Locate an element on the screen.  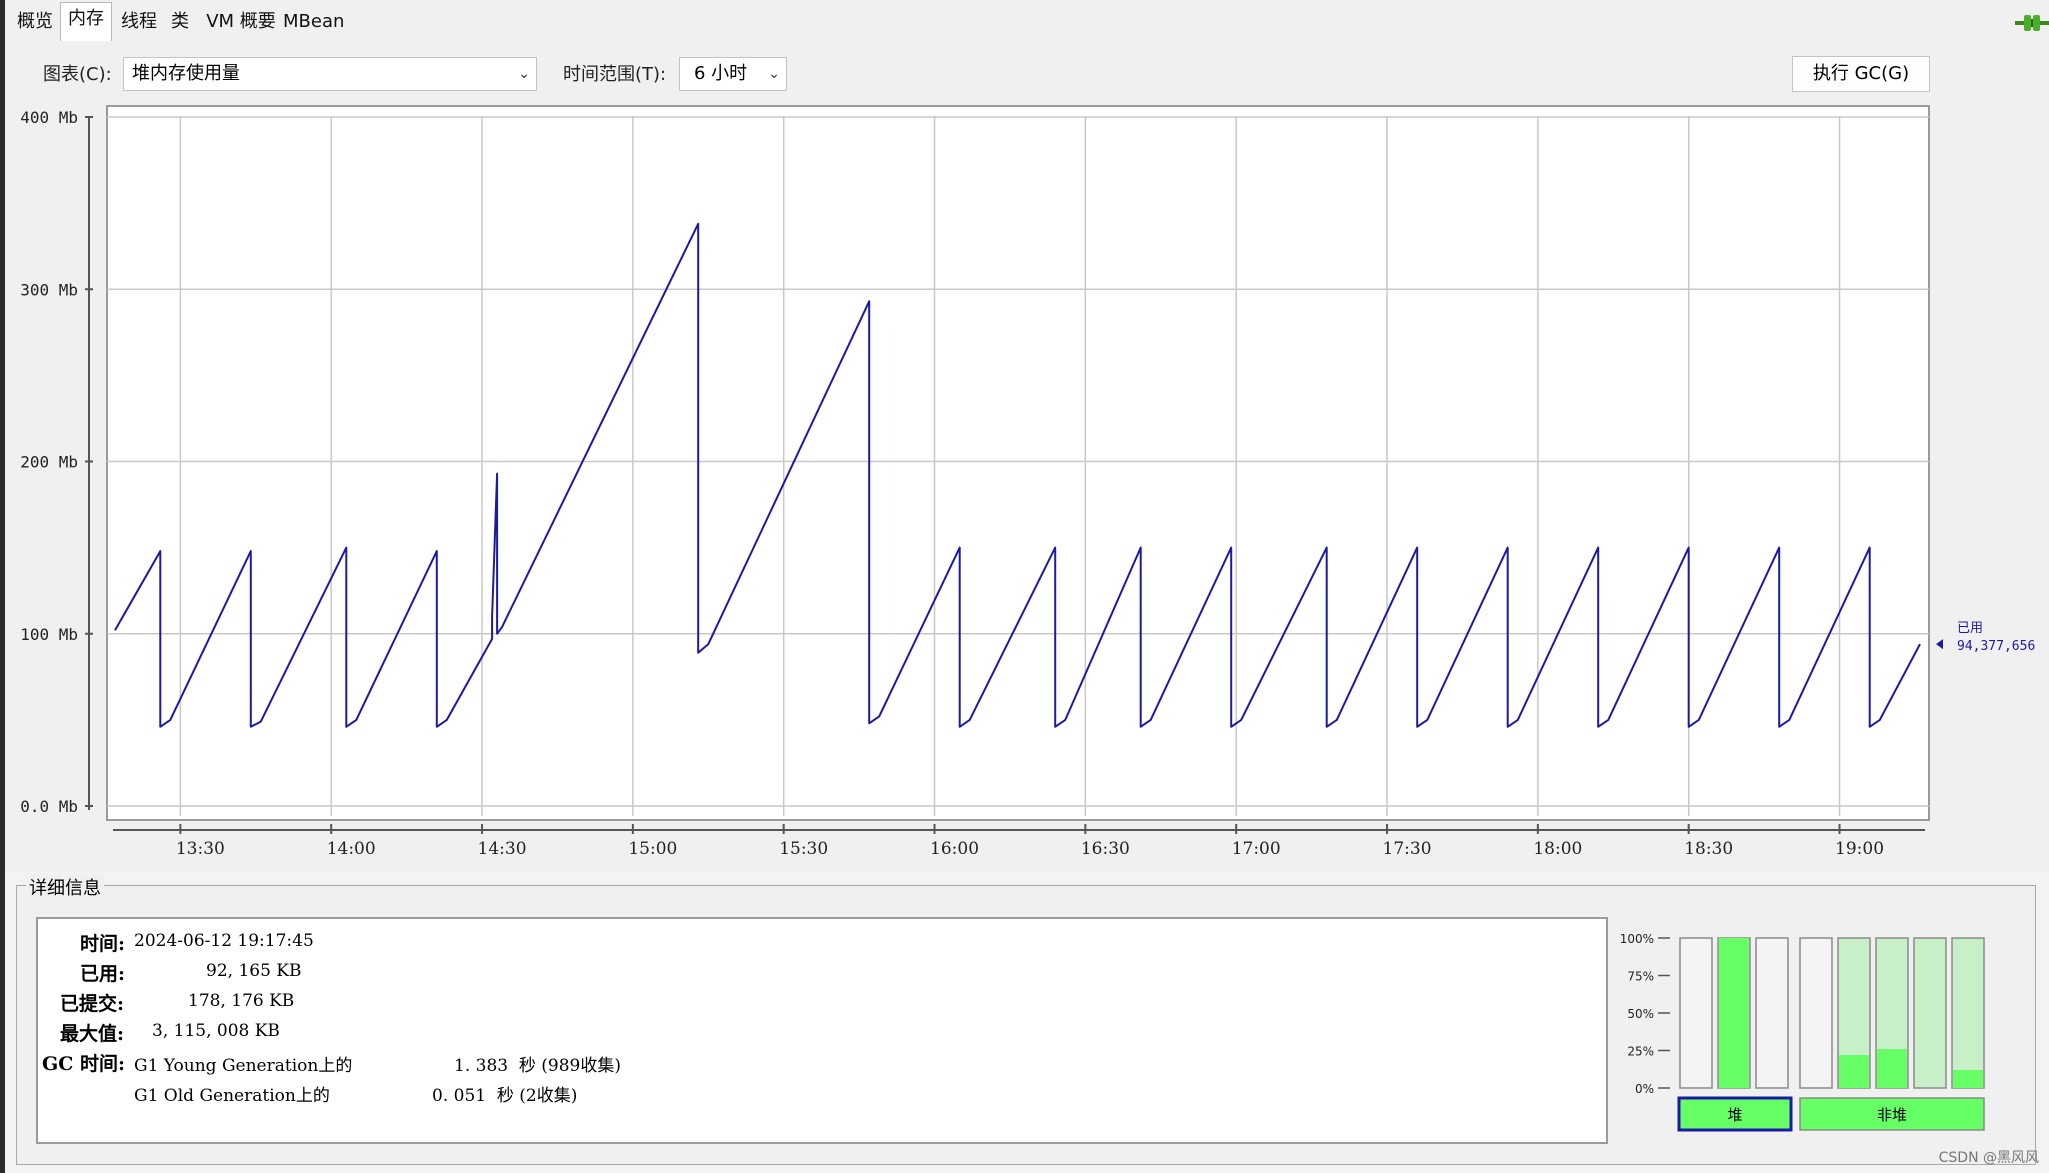
watermark: CSDN @黑风风 is located at coordinates (1988, 1158).